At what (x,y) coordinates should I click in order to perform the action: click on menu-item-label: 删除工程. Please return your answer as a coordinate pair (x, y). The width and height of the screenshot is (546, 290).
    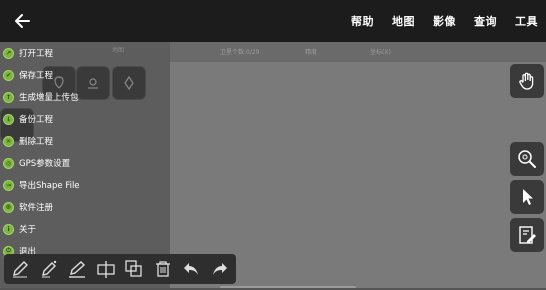
    Looking at the image, I should click on (36, 142).